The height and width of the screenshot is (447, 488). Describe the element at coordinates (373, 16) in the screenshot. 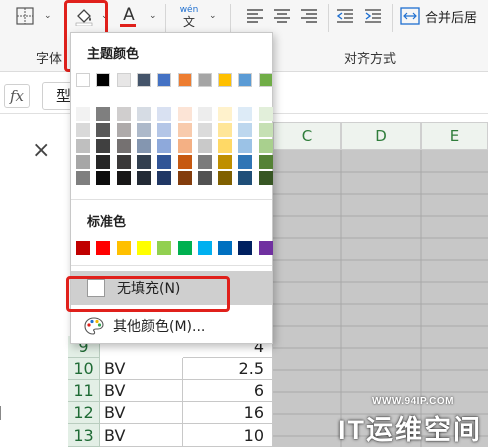

I see `increase-indent-button` at that location.